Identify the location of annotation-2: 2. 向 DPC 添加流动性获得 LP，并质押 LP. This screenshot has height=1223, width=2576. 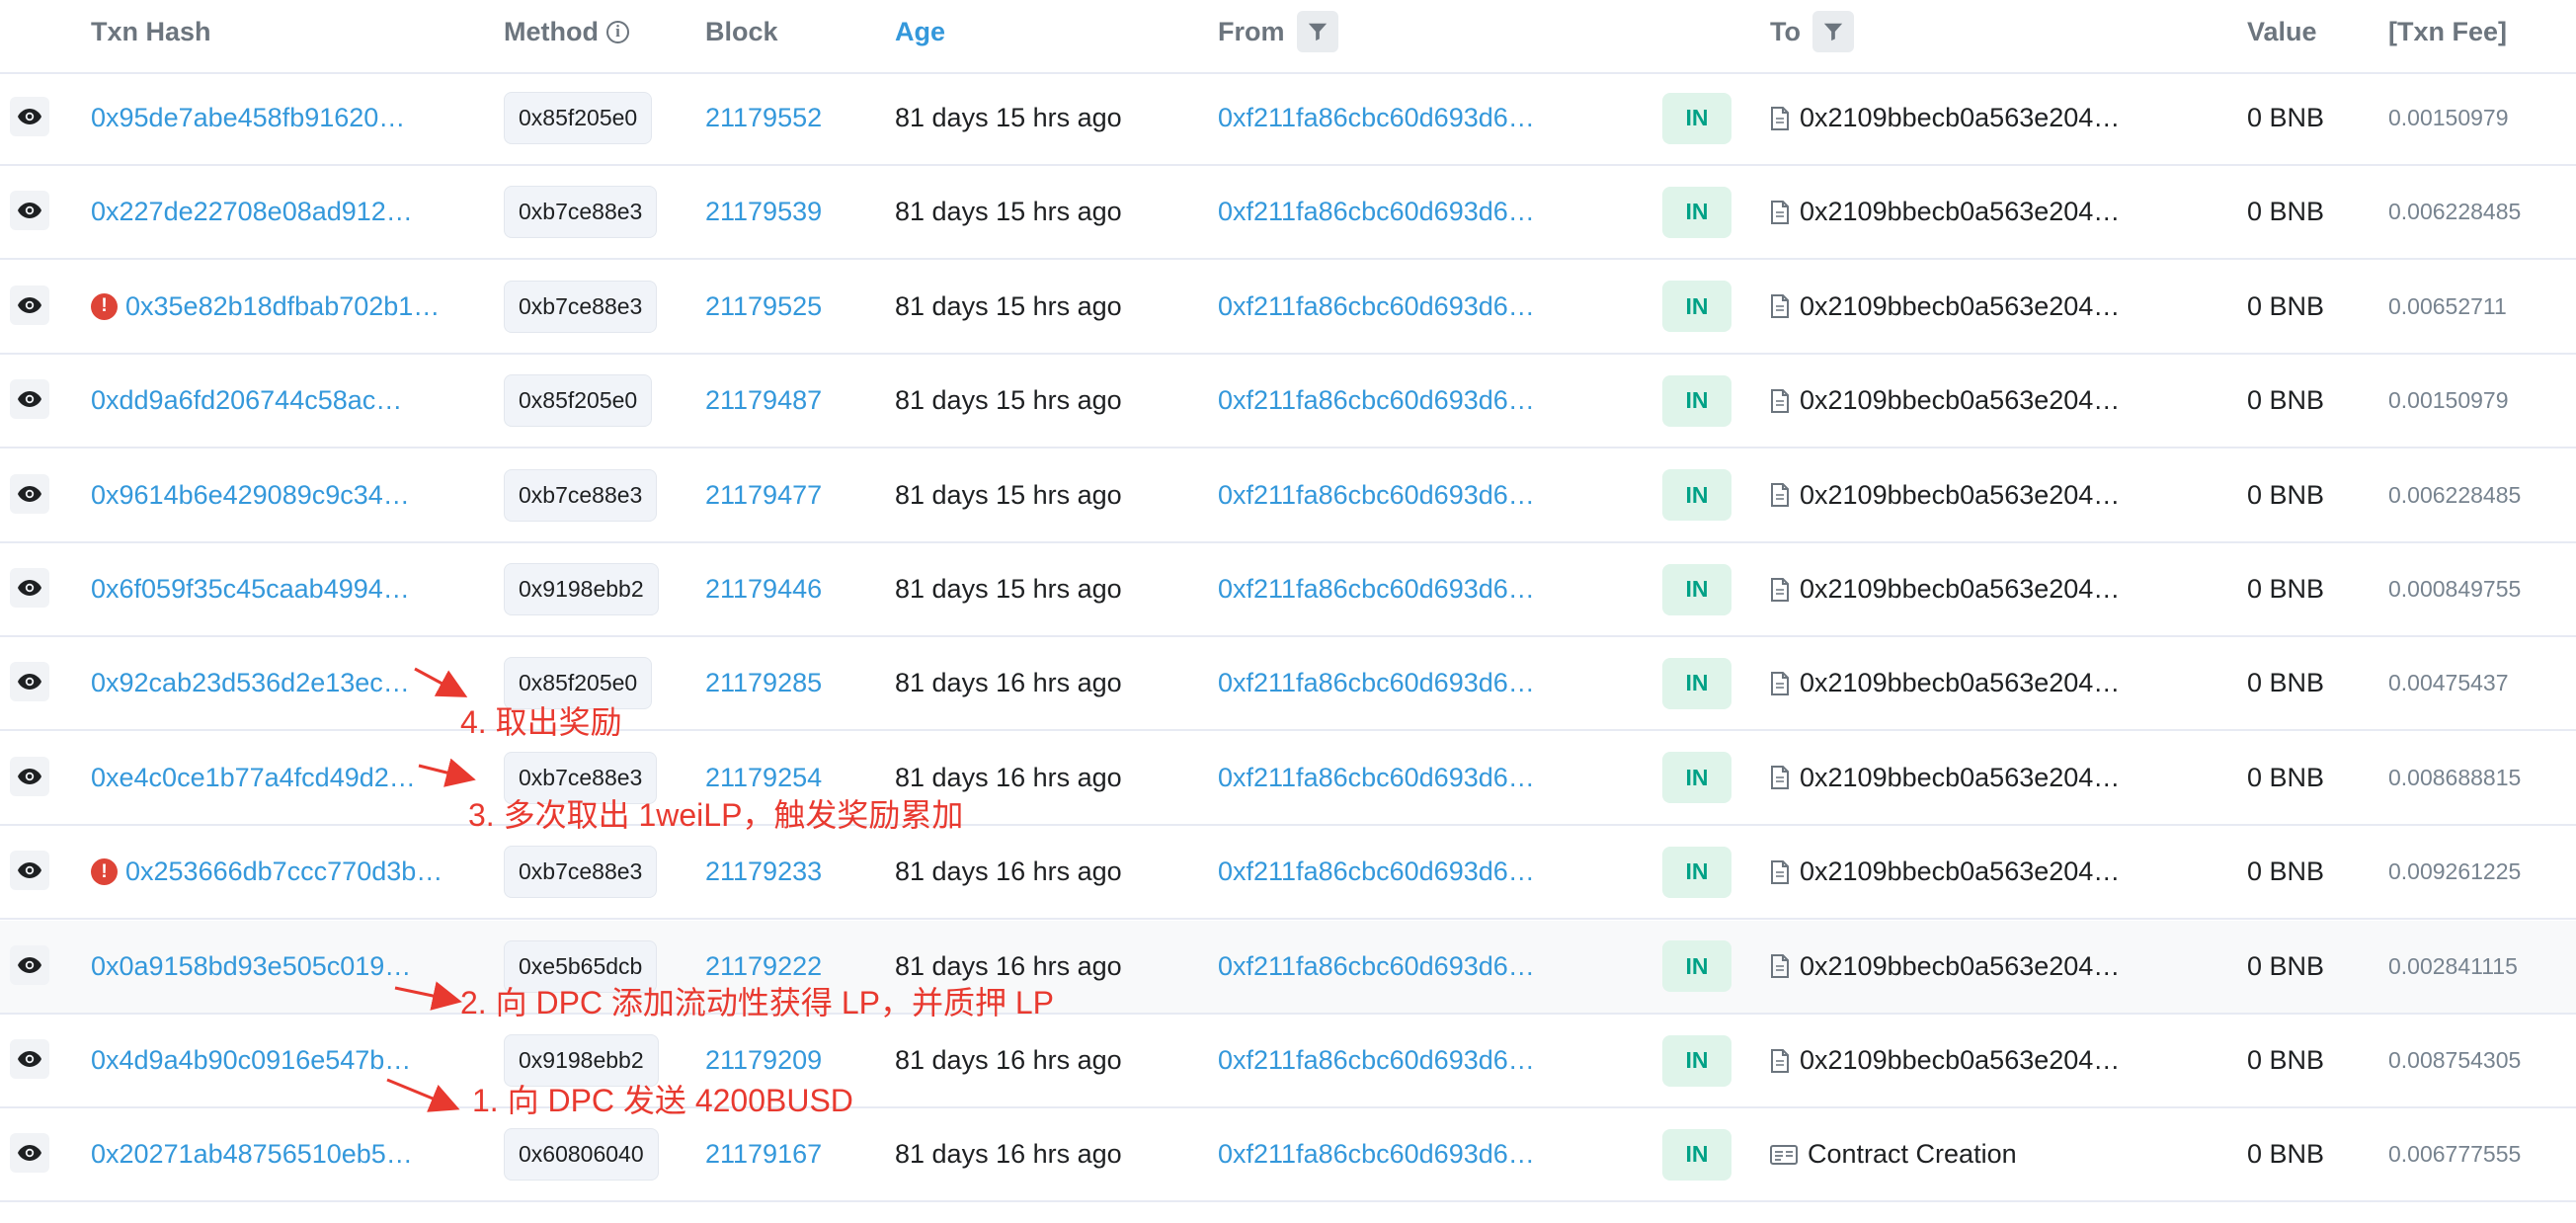
(757, 1002).